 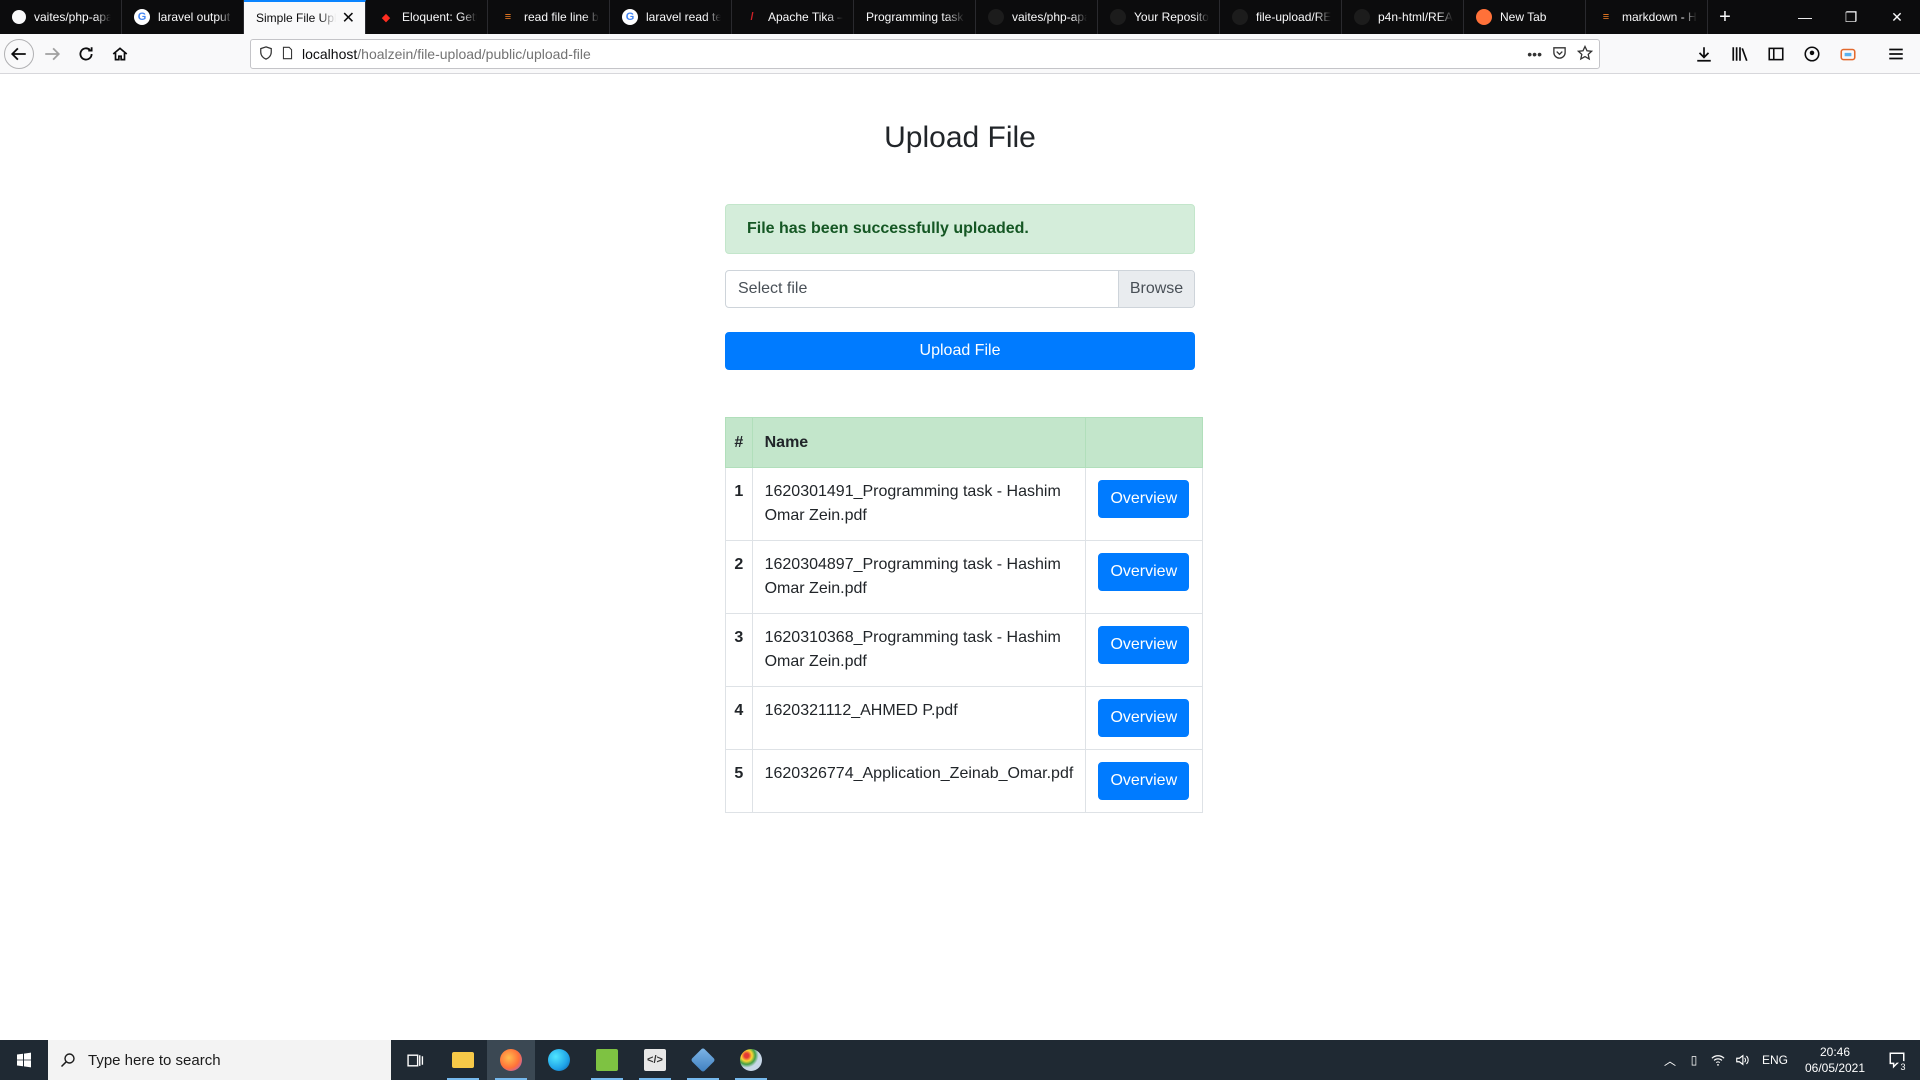 What do you see at coordinates (739, 442) in the screenshot?
I see `column-header-number: #` at bounding box center [739, 442].